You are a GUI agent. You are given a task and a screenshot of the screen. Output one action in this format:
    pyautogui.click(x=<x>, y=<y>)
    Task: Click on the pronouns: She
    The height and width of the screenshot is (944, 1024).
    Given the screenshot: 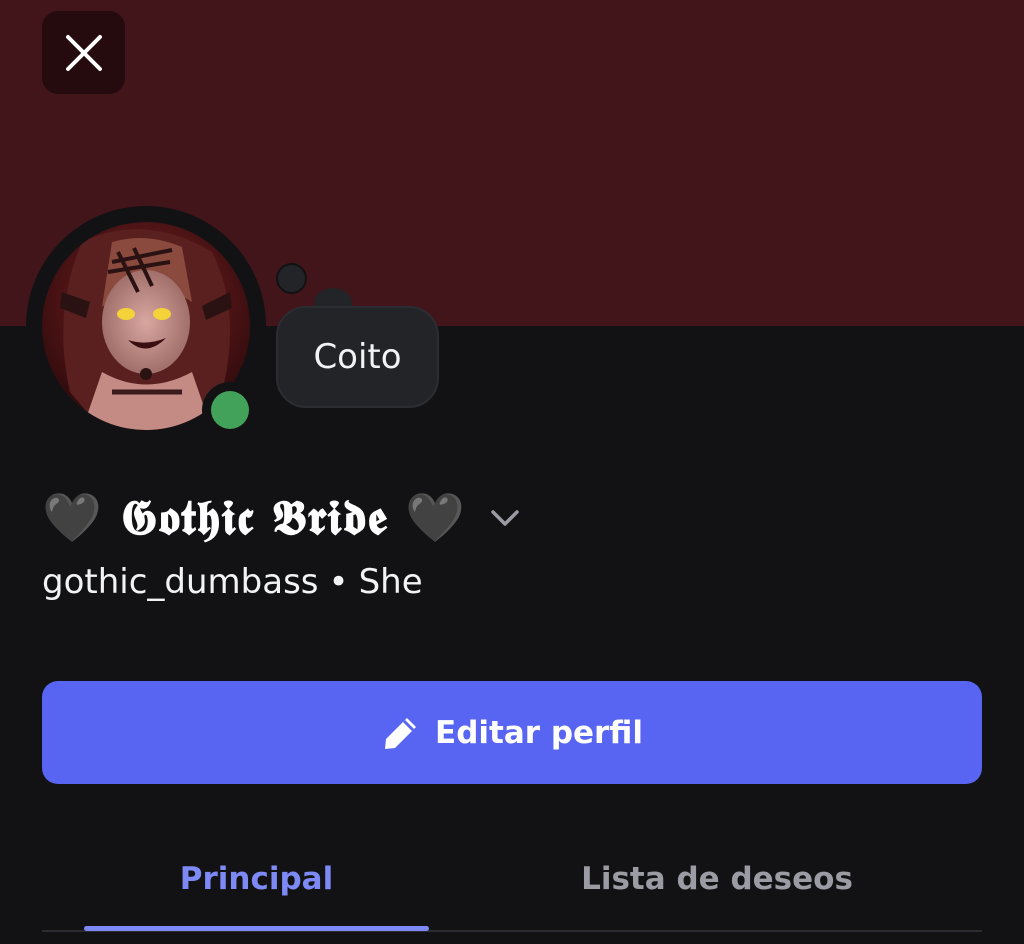 What is the action you would take?
    pyautogui.click(x=390, y=582)
    